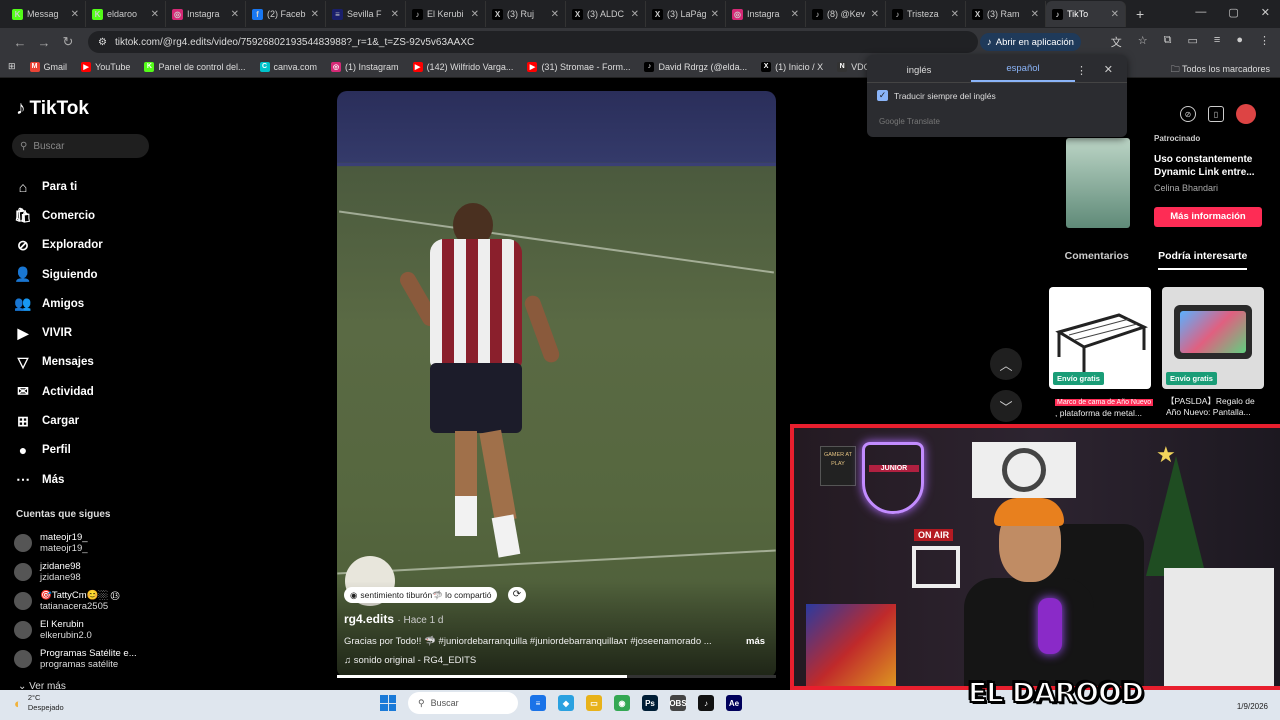  I want to click on tab-comments: Comentarios, so click(1097, 260).